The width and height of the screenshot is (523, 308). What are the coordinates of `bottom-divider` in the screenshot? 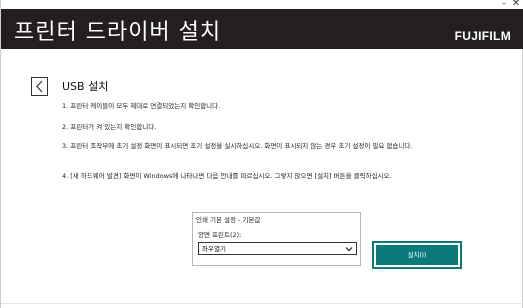 It's located at (262, 303).